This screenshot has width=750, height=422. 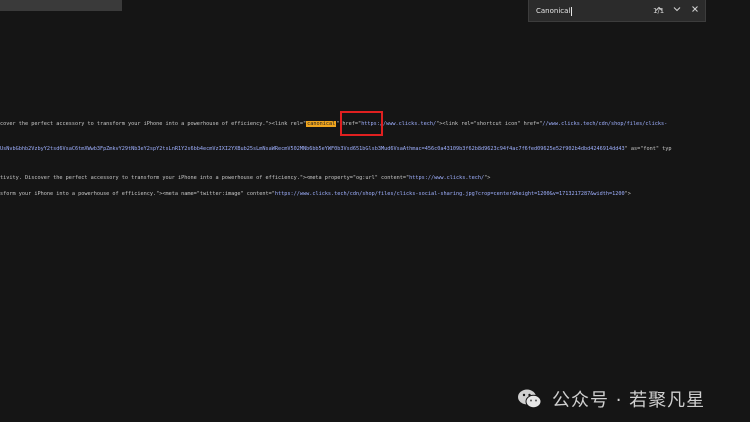 I want to click on text-caret, so click(x=572, y=11).